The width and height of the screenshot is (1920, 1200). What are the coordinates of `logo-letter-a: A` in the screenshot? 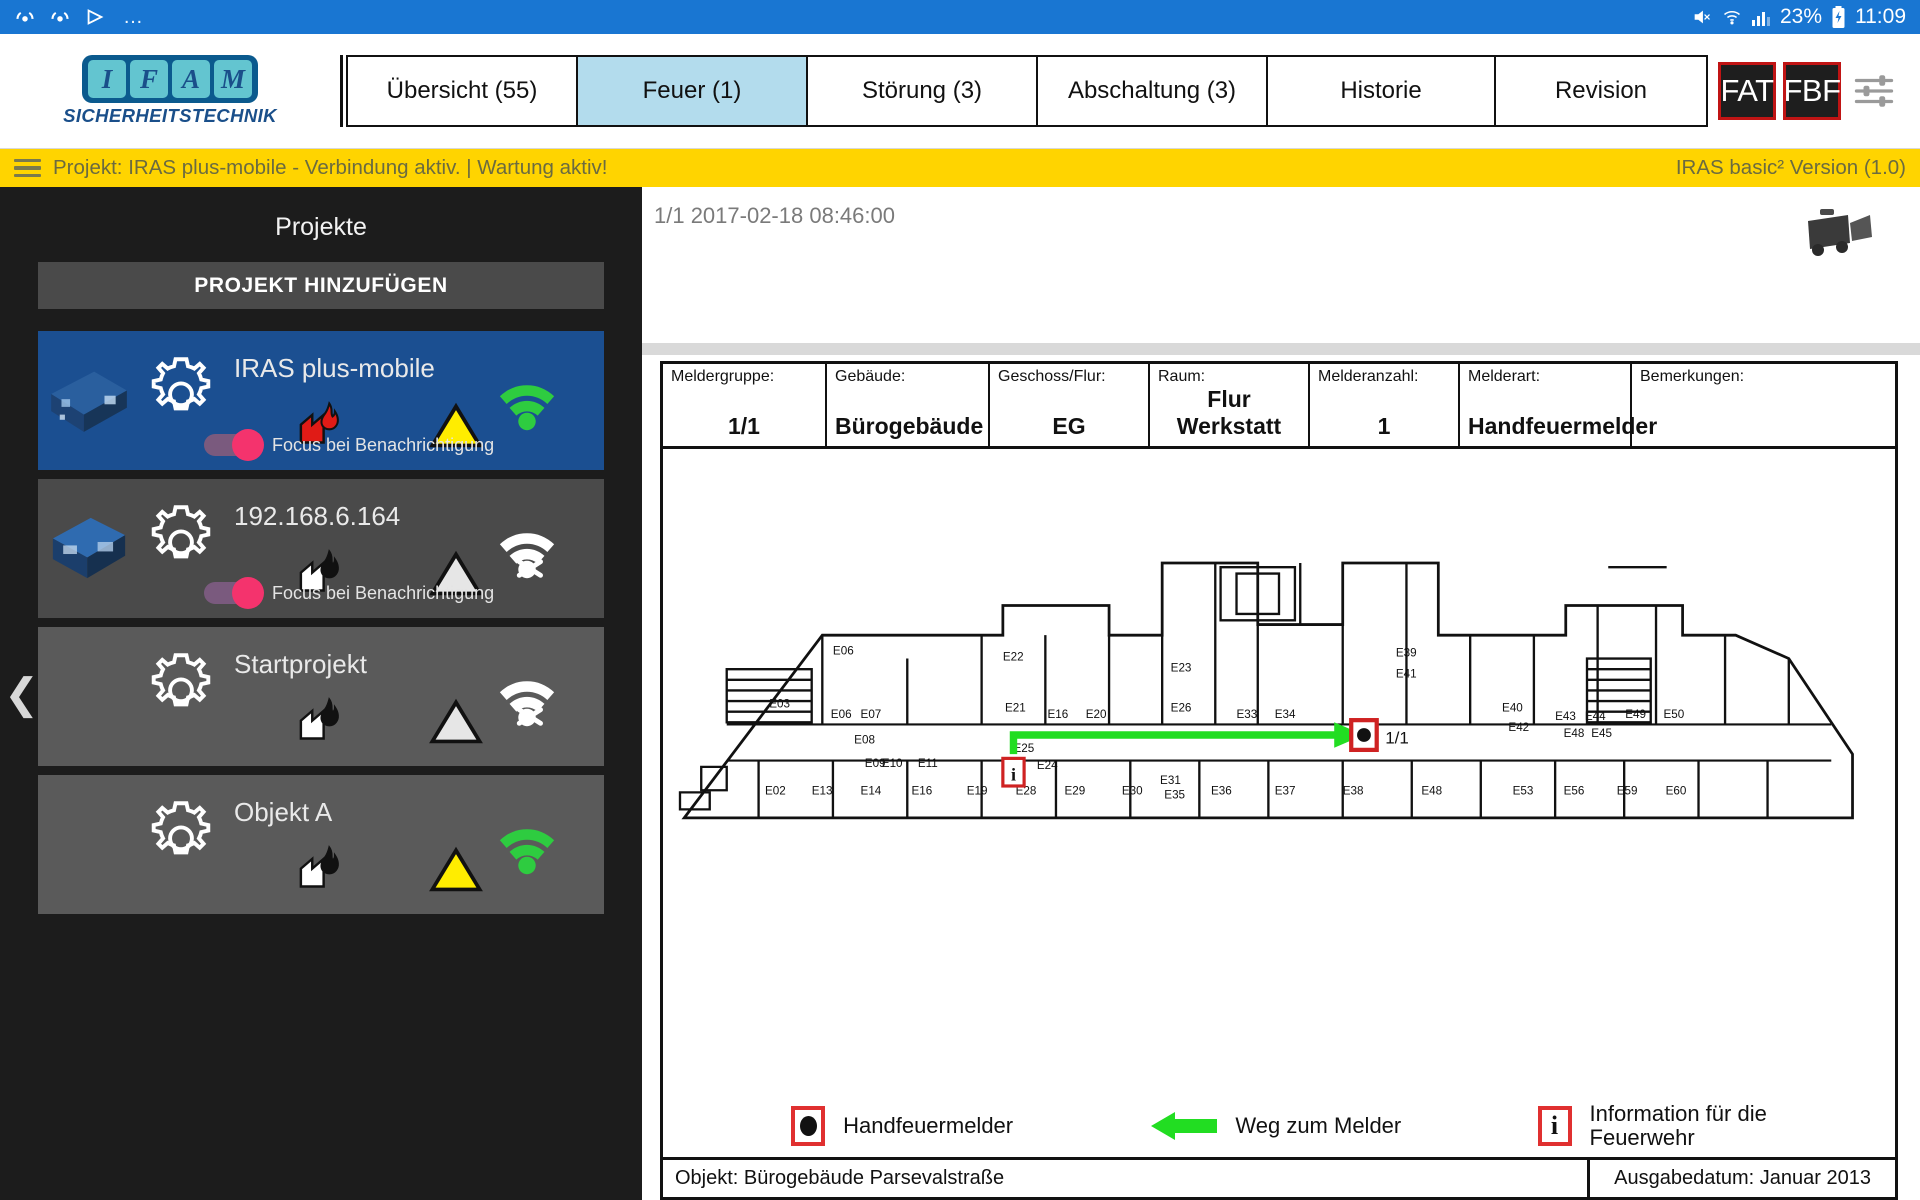 It's located at (191, 79).